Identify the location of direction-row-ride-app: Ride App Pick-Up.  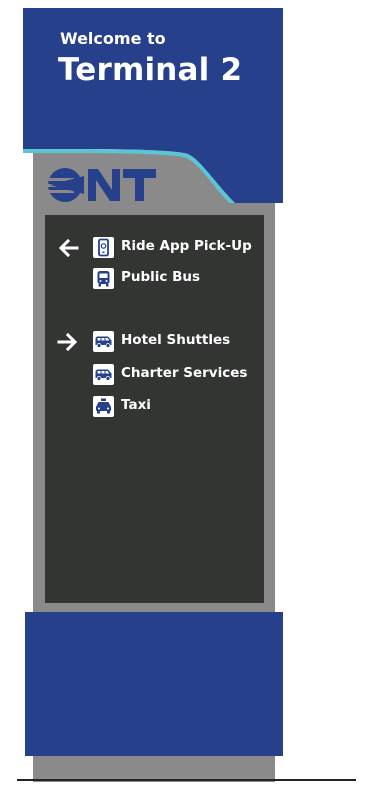
(154, 248).